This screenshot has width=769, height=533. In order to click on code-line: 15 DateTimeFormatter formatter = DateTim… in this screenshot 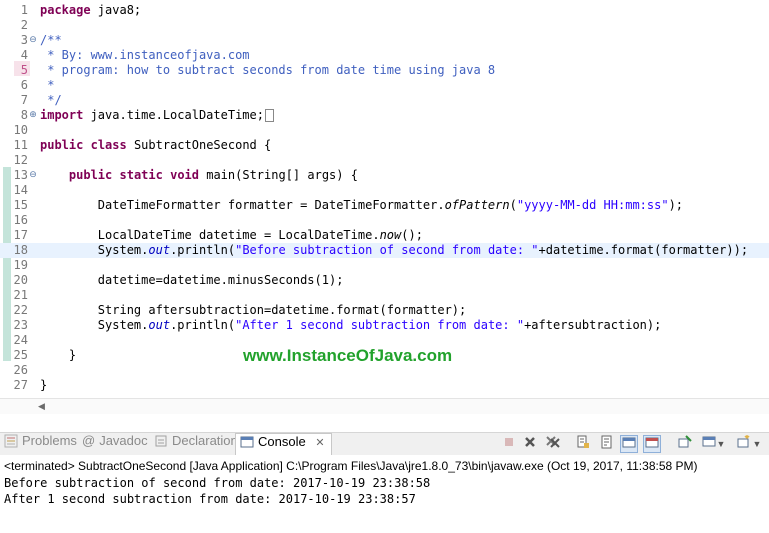, I will do `click(384, 205)`.